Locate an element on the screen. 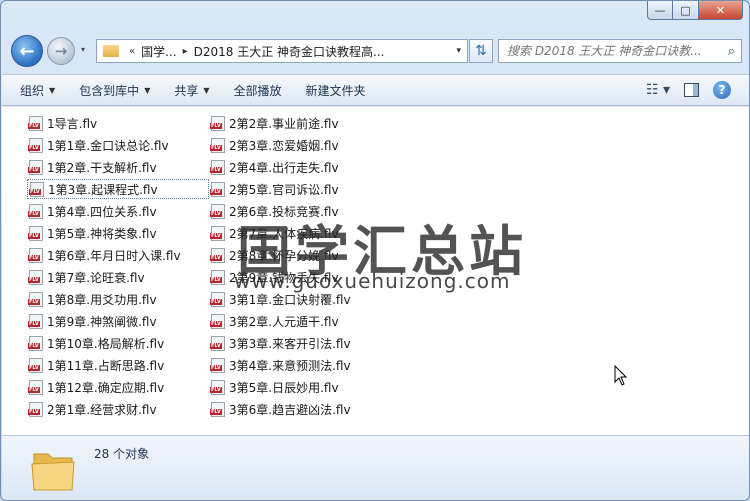  file-item: 1第9章.神煞阐微.flv is located at coordinates (118, 321).